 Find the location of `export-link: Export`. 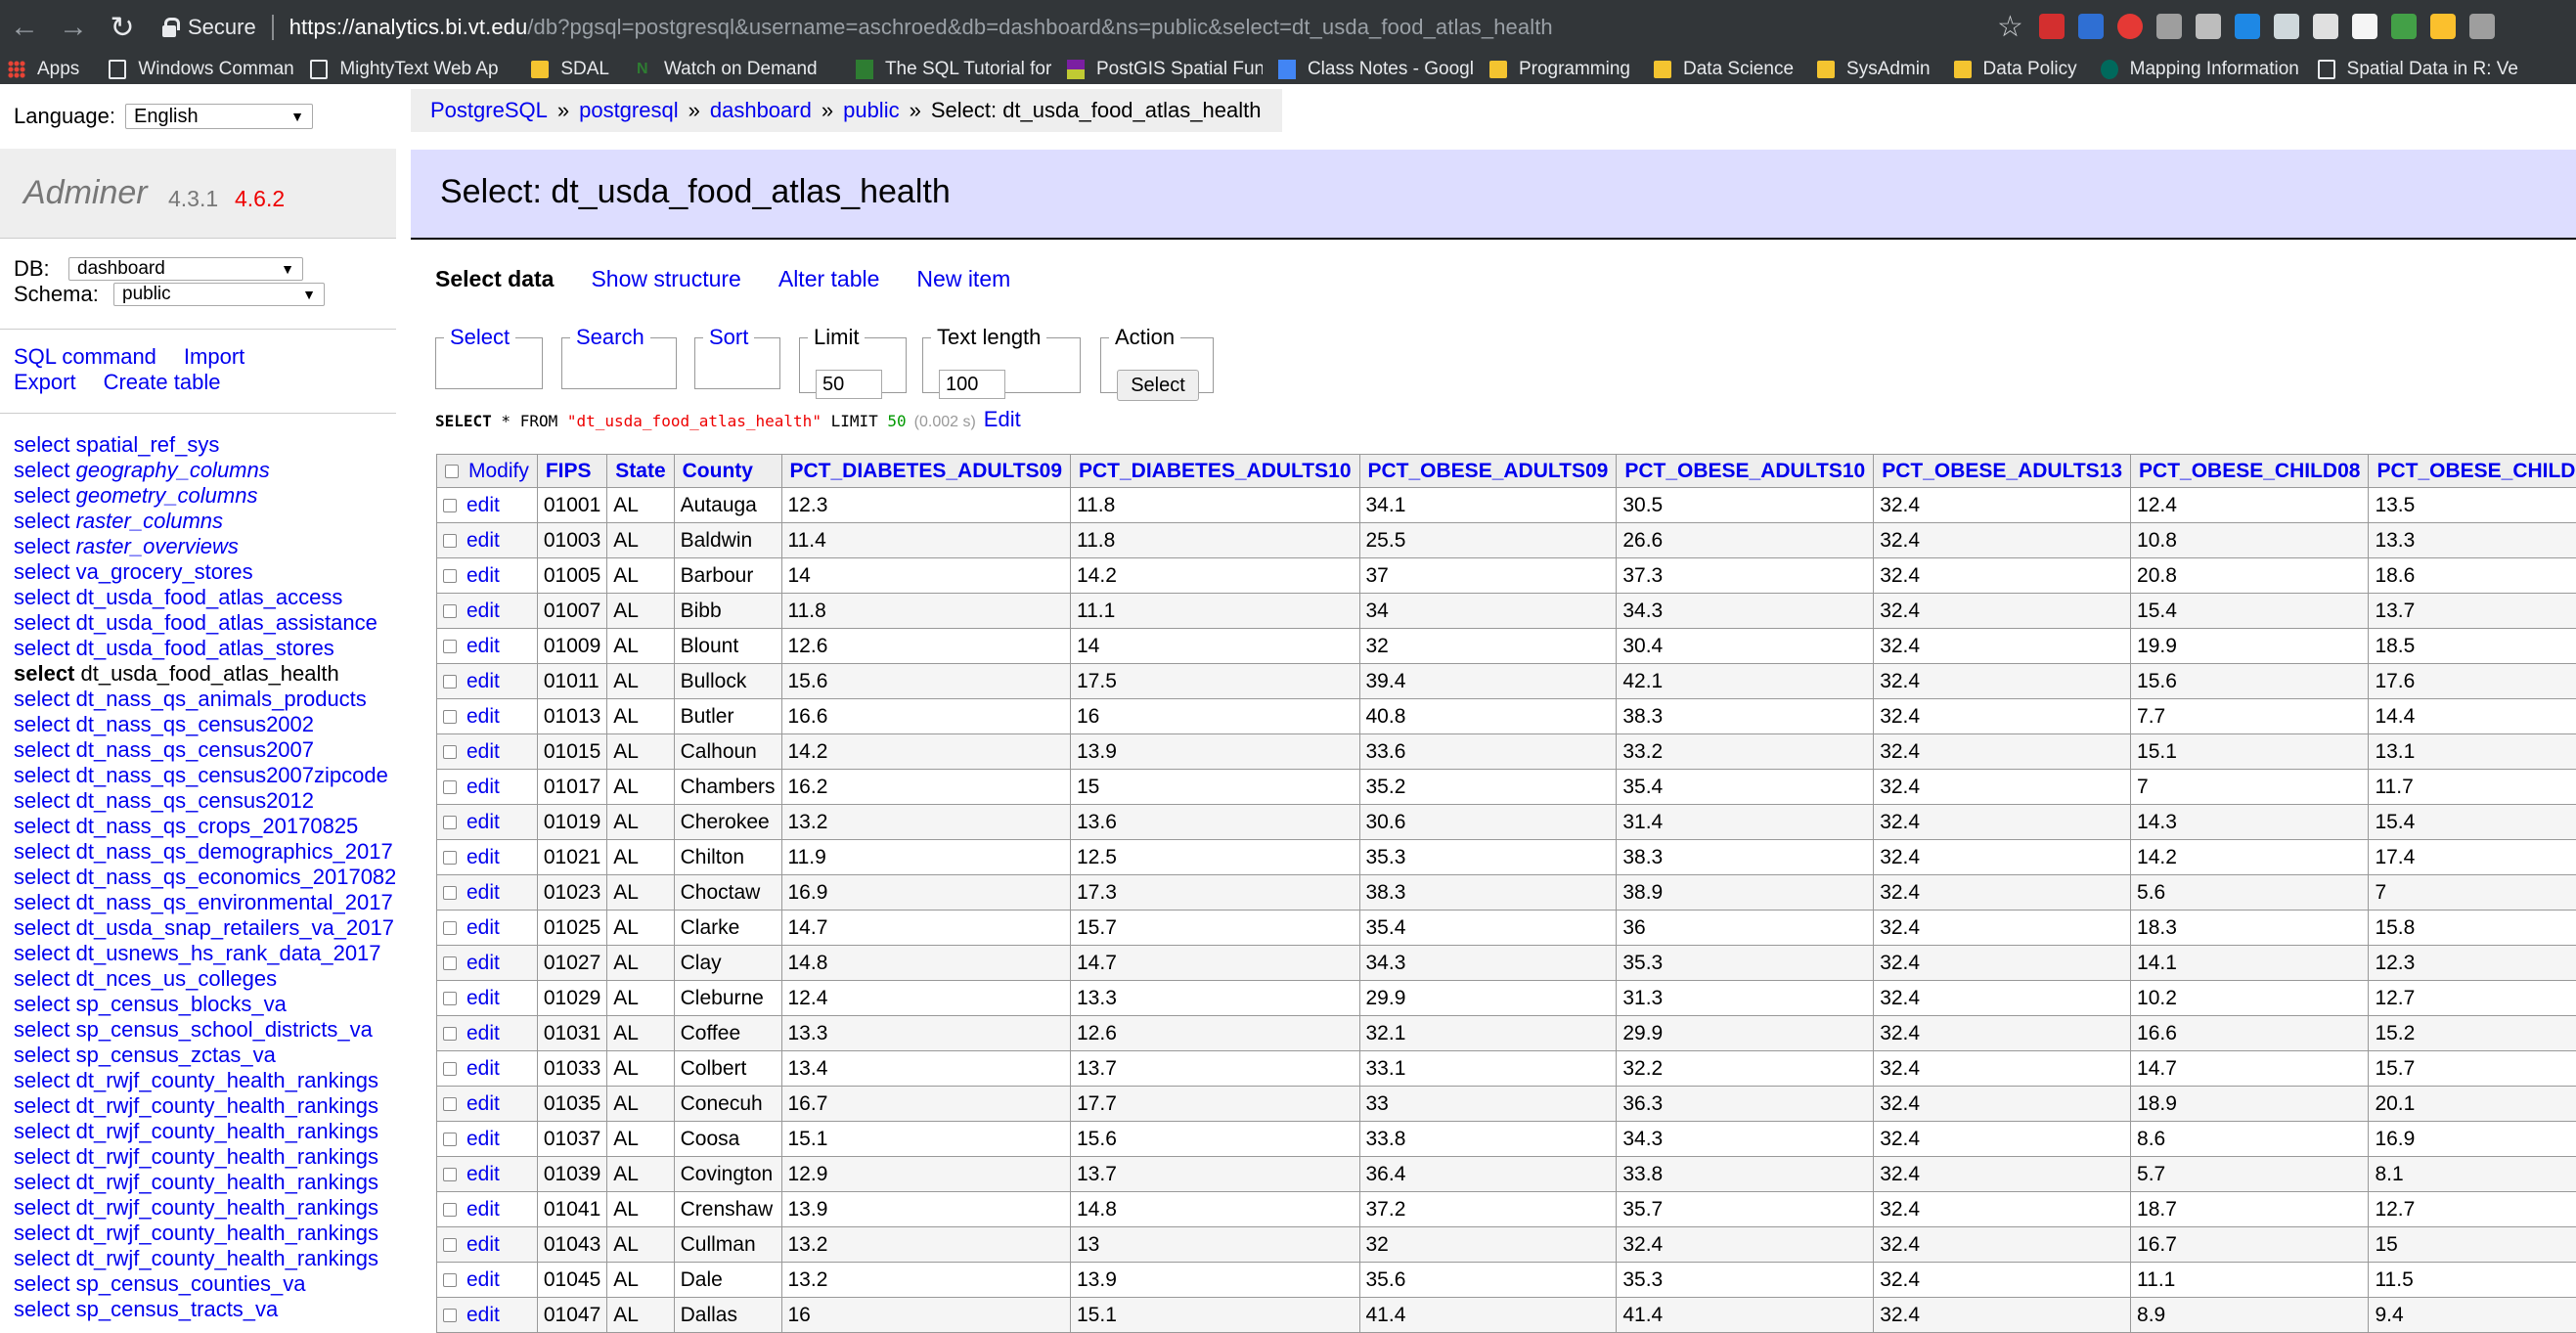

export-link: Export is located at coordinates (45, 382).